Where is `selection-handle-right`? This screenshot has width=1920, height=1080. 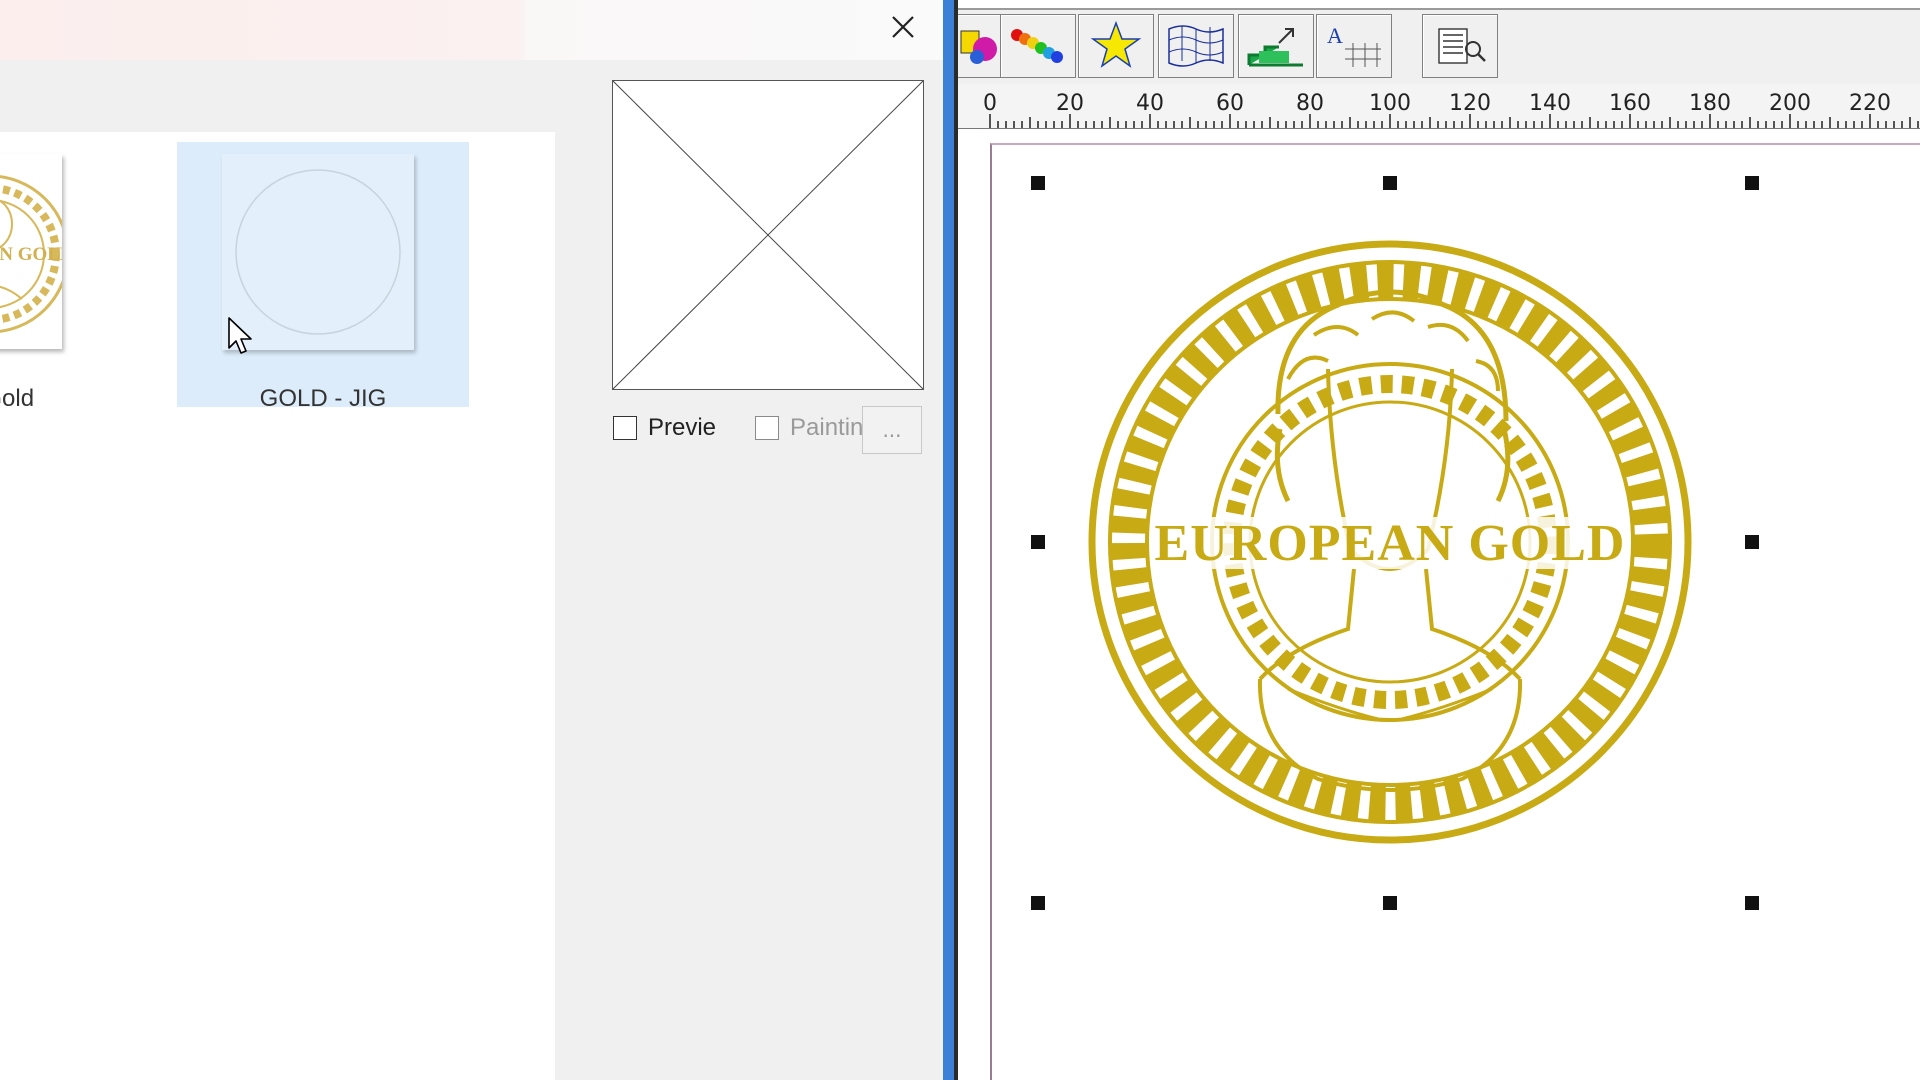
selection-handle-right is located at coordinates (1752, 542).